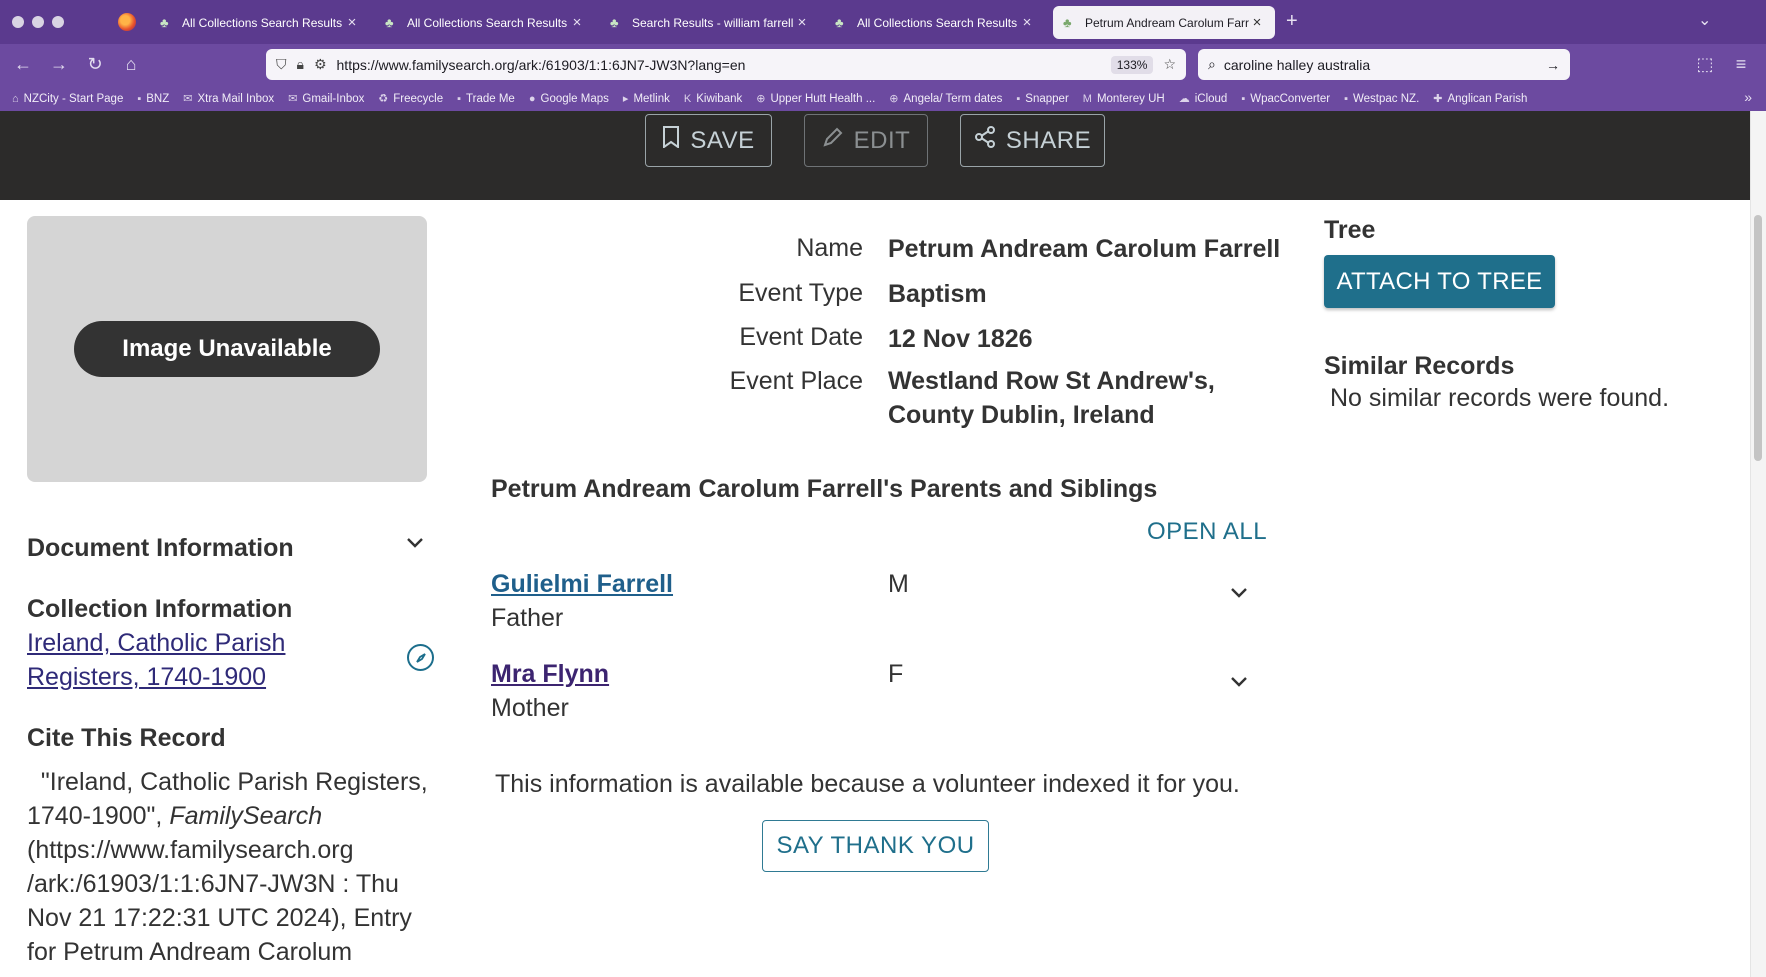  I want to click on share-icon, so click(985, 140).